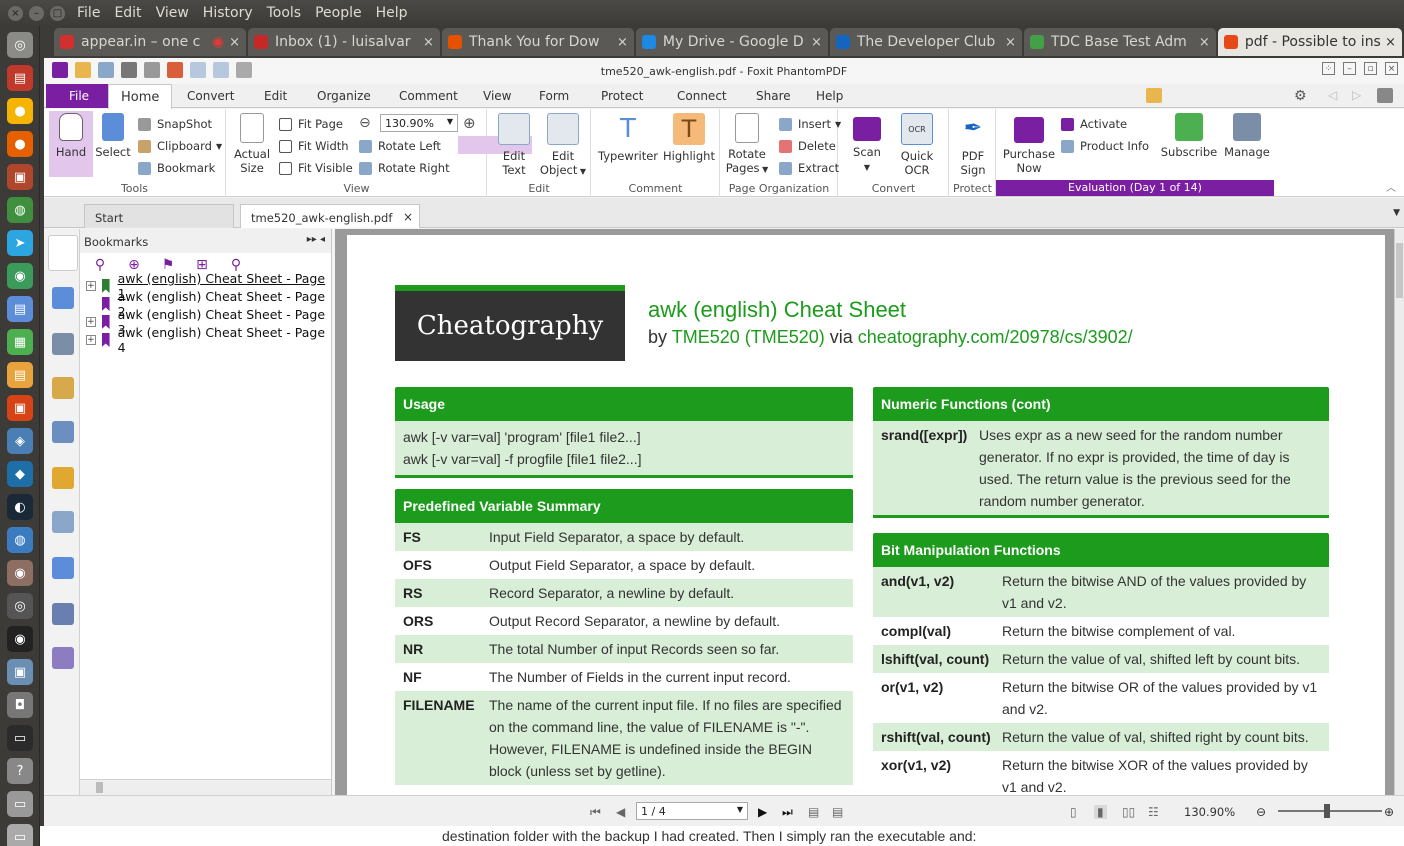 The width and height of the screenshot is (1404, 846). What do you see at coordinates (1356, 95) in the screenshot?
I see `forward-nav-icon: ▷` at bounding box center [1356, 95].